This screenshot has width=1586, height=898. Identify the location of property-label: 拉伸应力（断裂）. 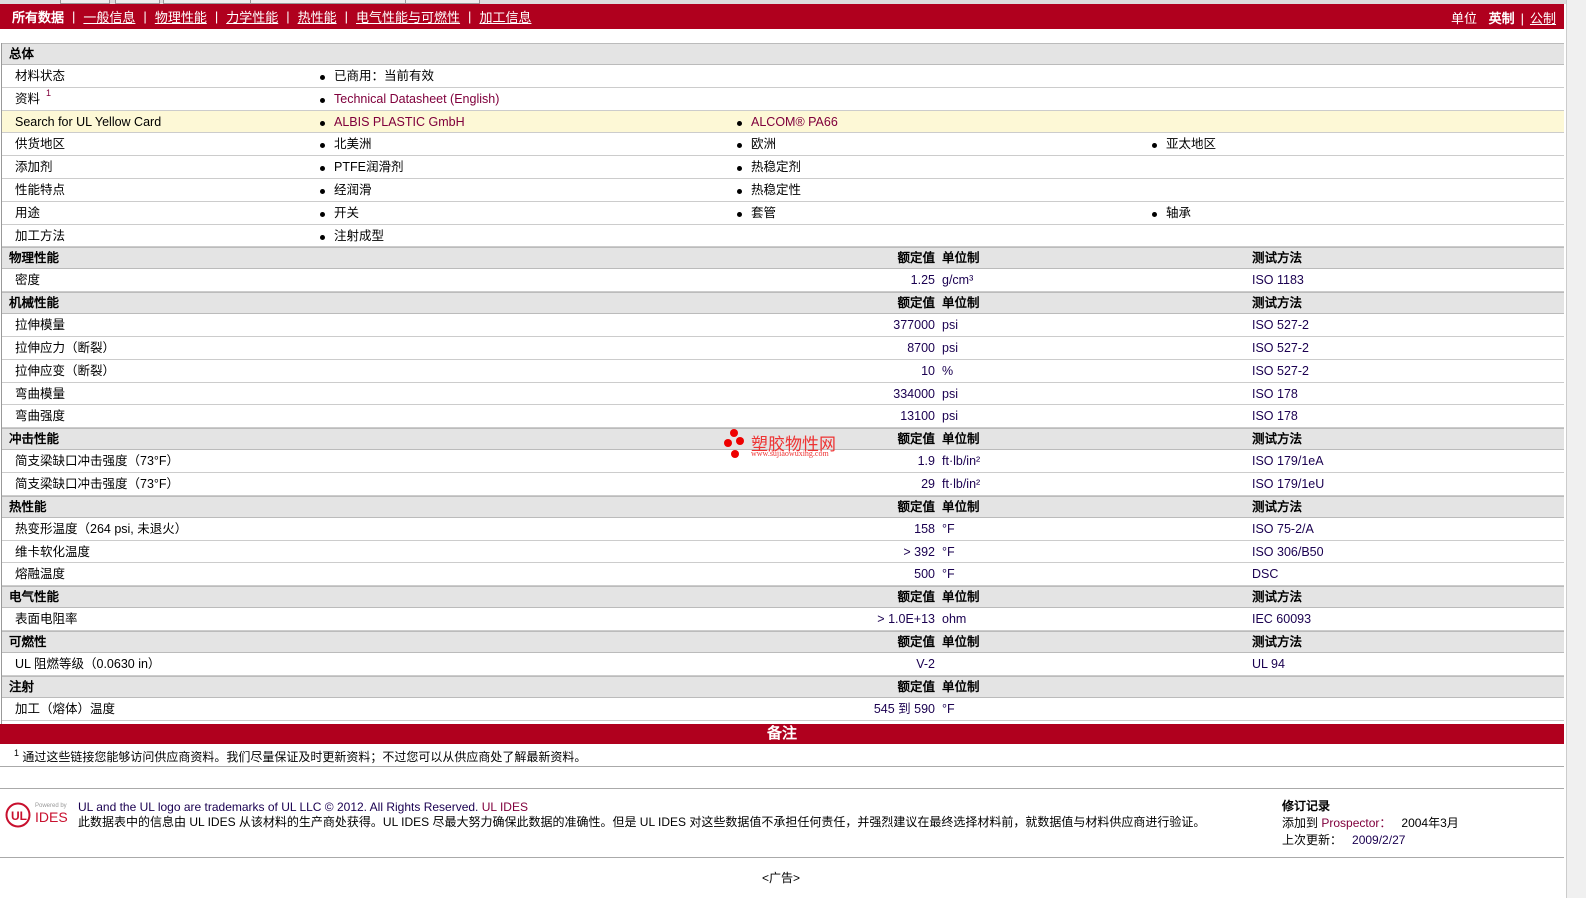
(65, 347).